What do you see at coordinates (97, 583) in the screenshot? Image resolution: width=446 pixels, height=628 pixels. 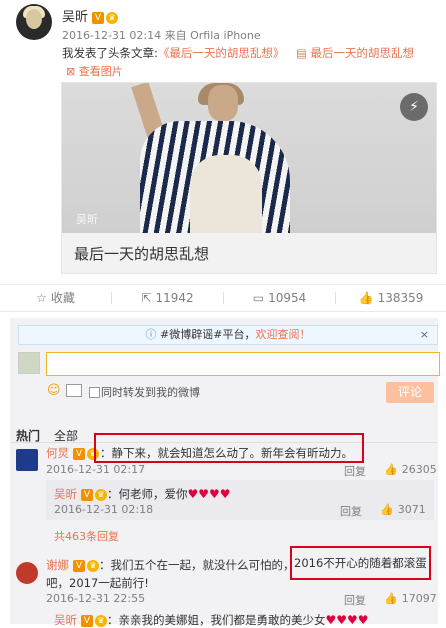 I see `comment-text-cont: 吧，2017一起前行!` at bounding box center [97, 583].